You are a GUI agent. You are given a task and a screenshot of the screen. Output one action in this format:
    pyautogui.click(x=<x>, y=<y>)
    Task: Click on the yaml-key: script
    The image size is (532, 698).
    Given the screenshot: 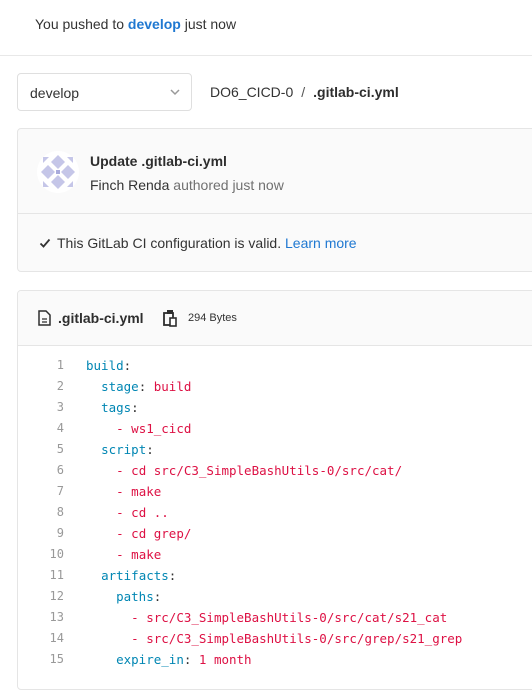 What is the action you would take?
    pyautogui.click(x=124, y=449)
    